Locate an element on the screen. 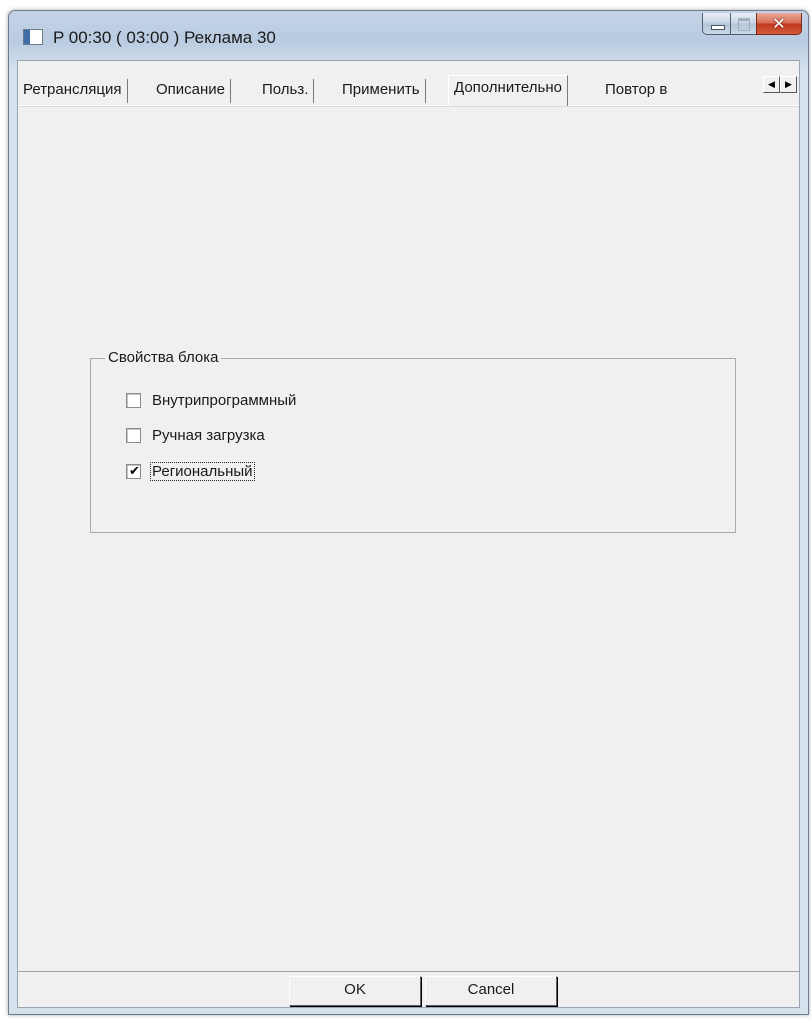 This screenshot has width=811, height=1019. close-button: ✕ is located at coordinates (779, 24).